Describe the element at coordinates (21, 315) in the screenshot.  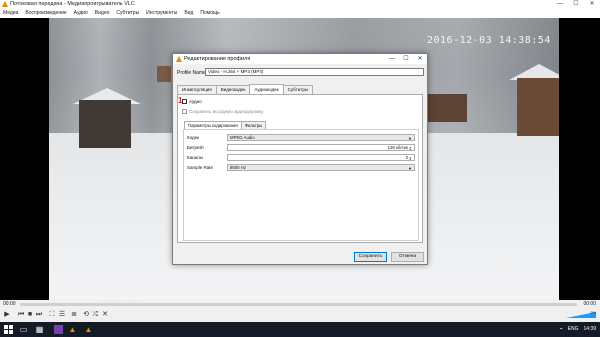
I see `previous-icon: ⏮` at that location.